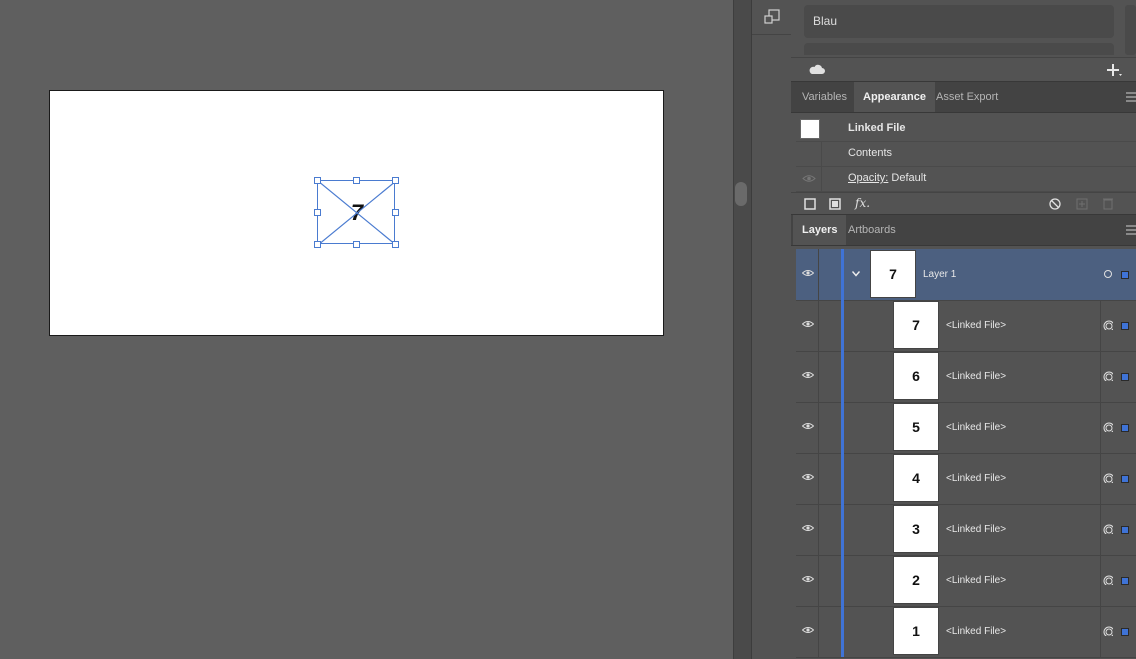 This screenshot has width=1136, height=659. Describe the element at coordinates (1131, 97) in the screenshot. I see `panel-menu-icon` at that location.